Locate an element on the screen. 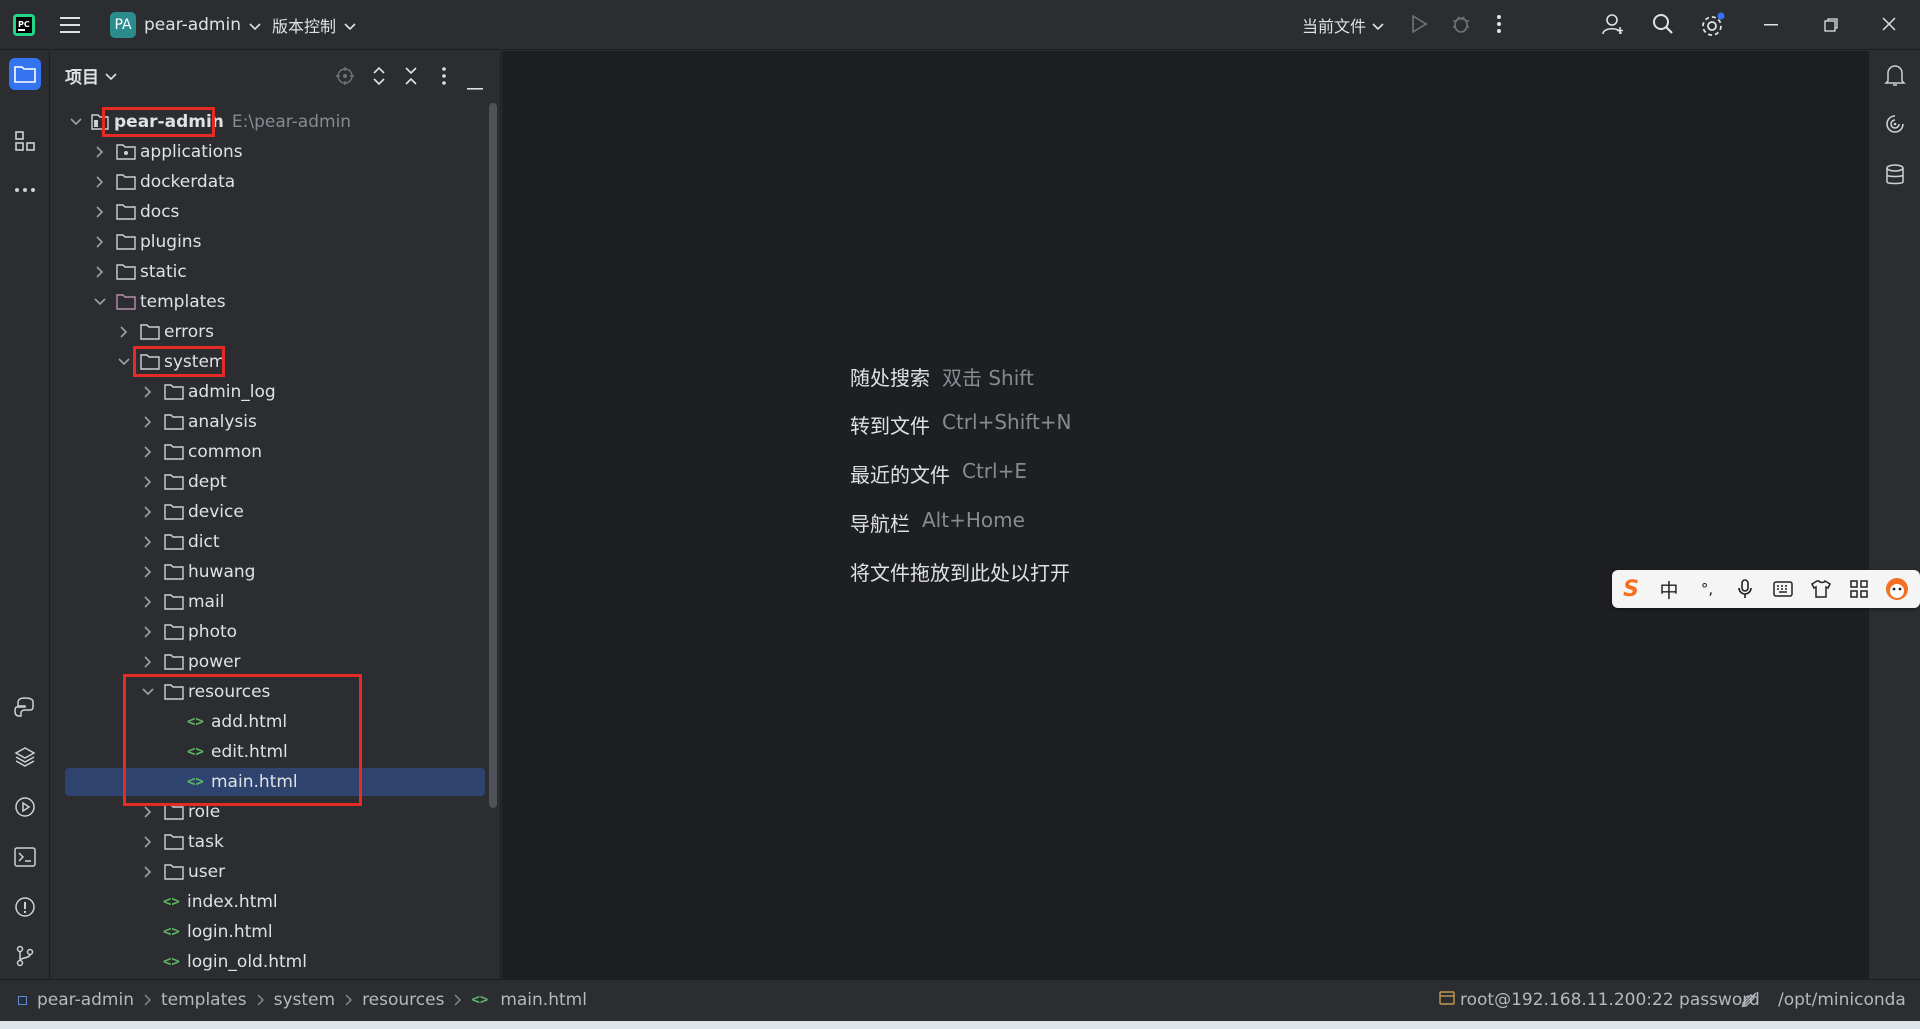  skin-shirt-icon is located at coordinates (1821, 589).